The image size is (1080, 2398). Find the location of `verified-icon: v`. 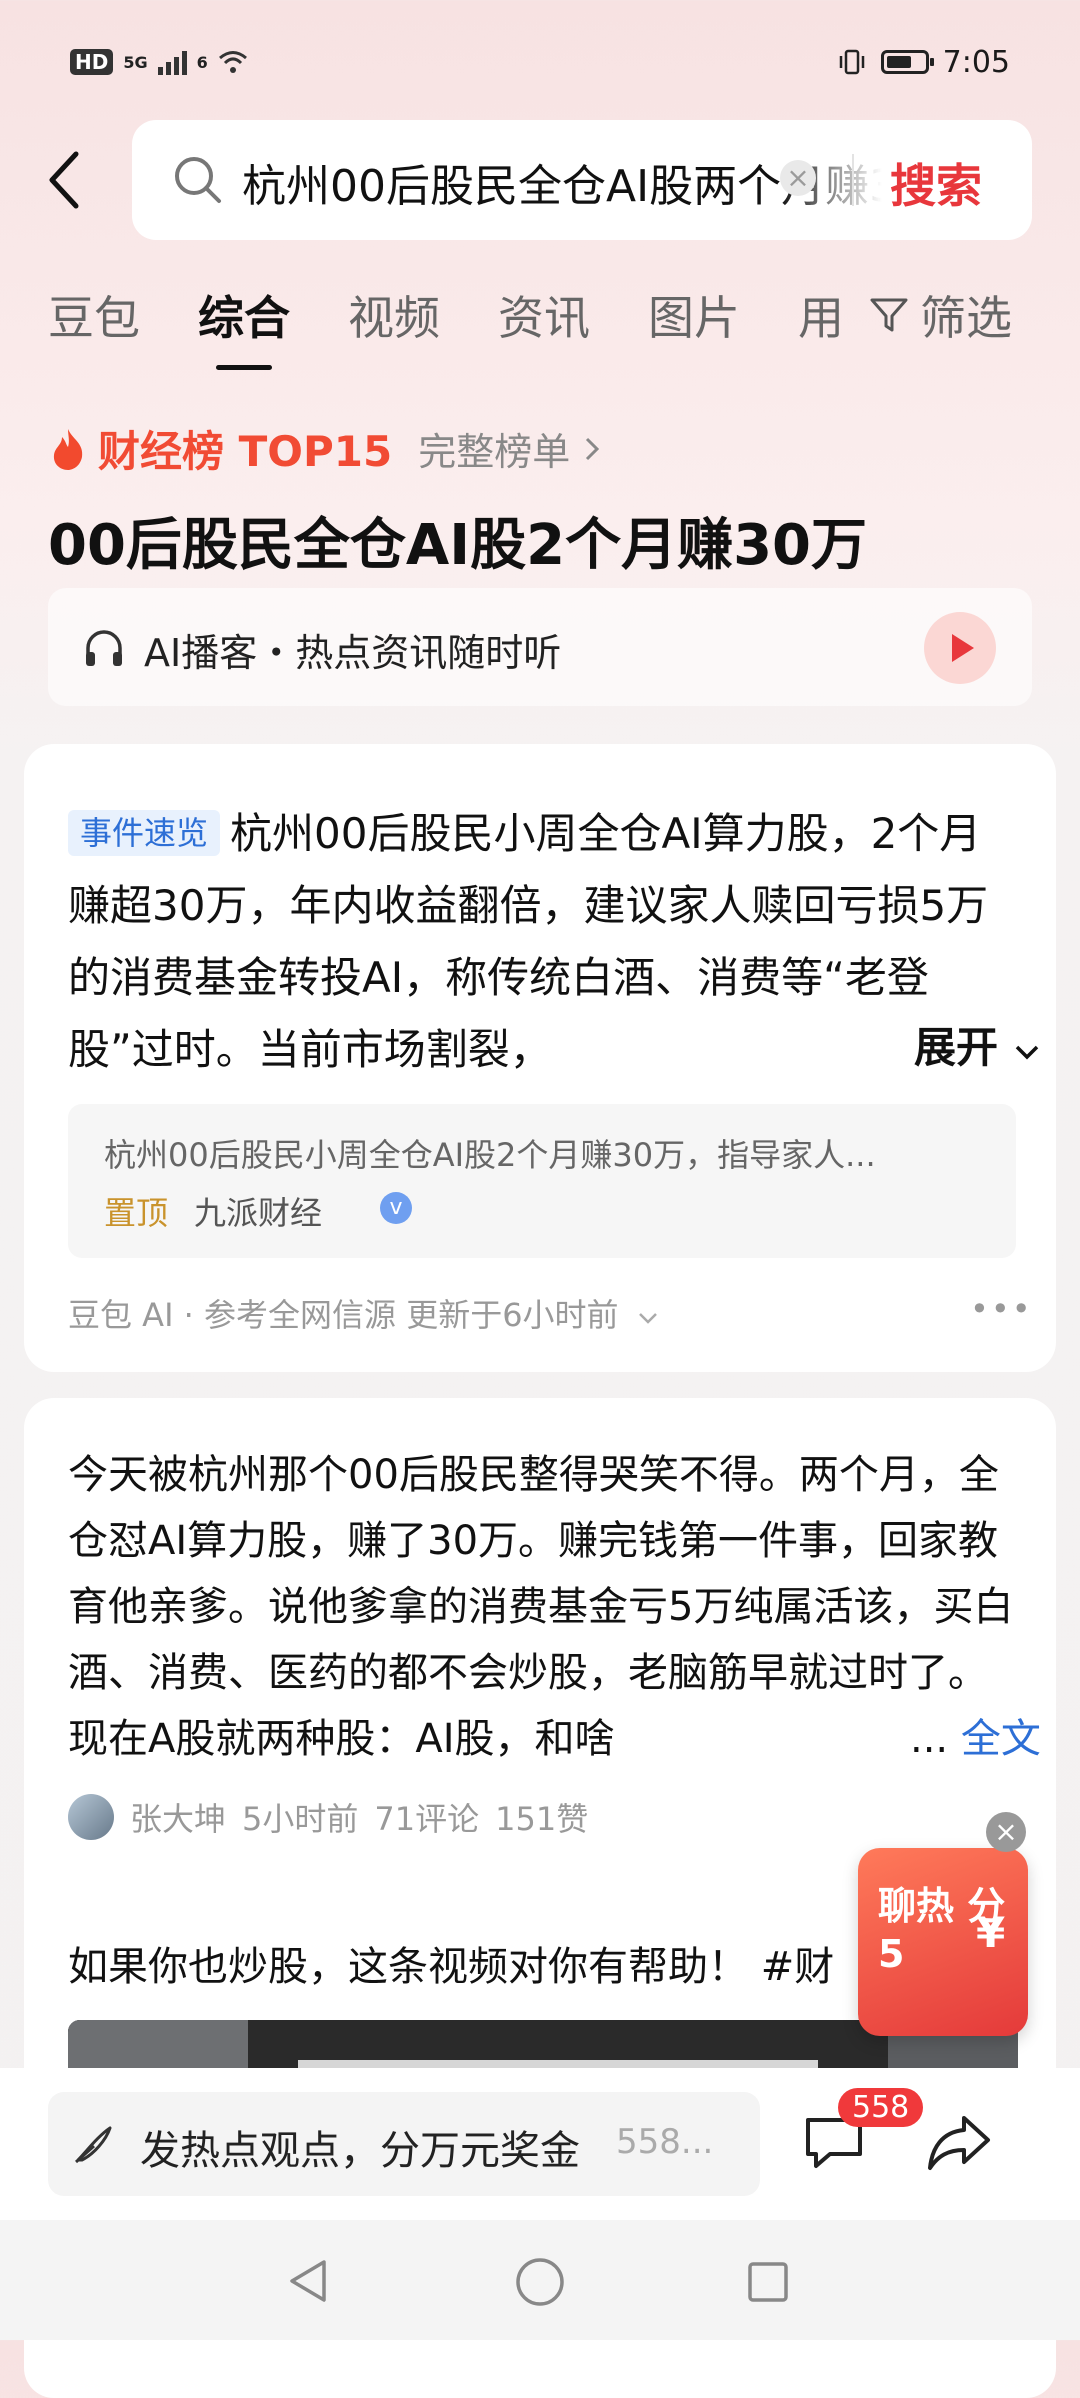

verified-icon: v is located at coordinates (396, 1208).